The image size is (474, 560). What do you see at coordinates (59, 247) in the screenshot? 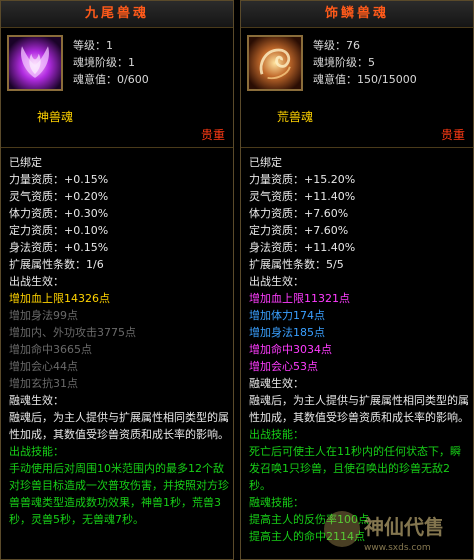
I see `aptitude-line: 身法资质：+0.15%` at bounding box center [59, 247].